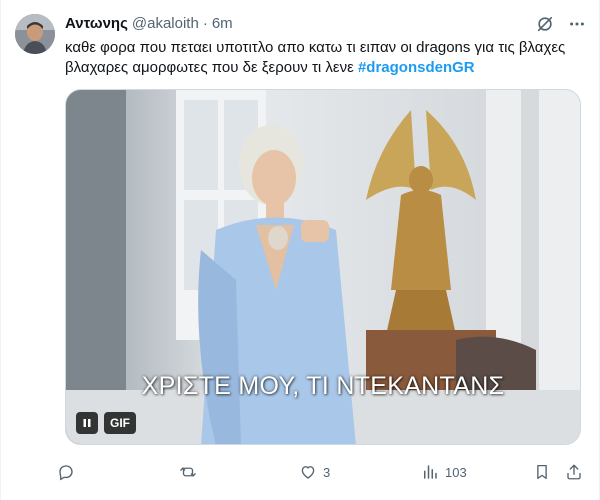  I want to click on author-handle: @akaloith, so click(165, 24).